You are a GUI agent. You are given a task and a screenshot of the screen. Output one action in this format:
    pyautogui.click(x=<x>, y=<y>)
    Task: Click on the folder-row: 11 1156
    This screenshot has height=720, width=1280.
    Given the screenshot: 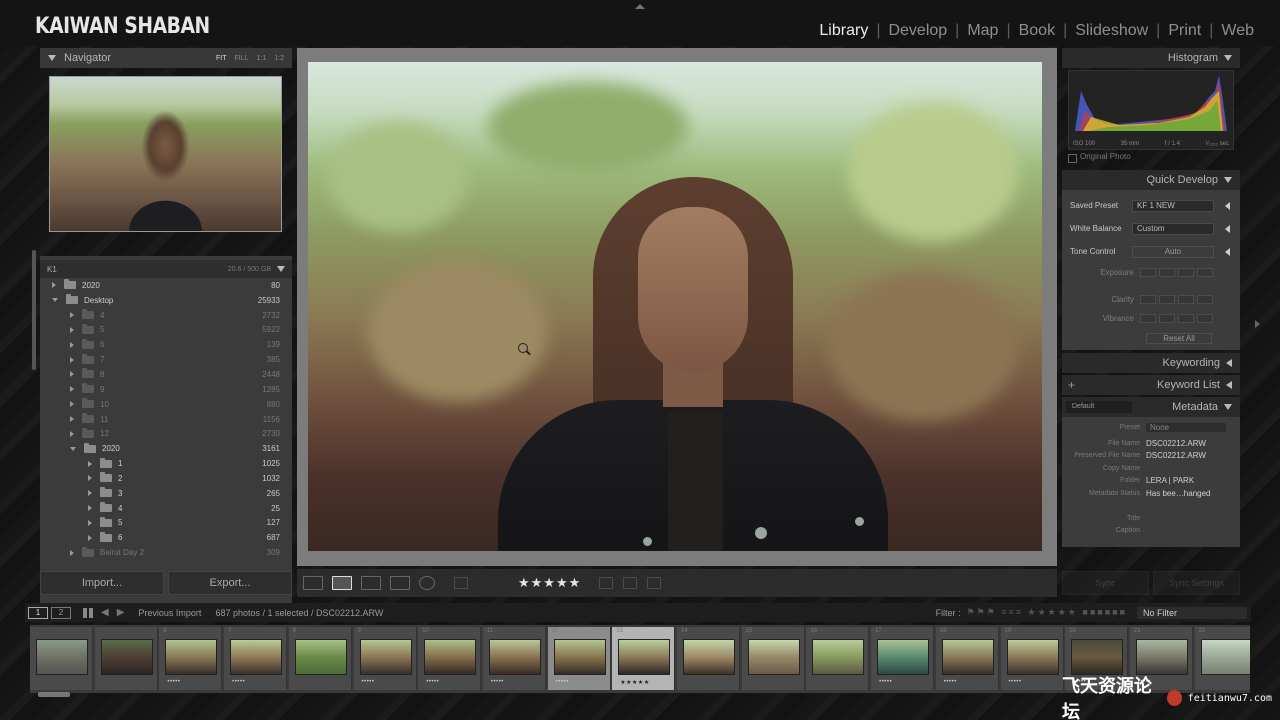 What is the action you would take?
    pyautogui.click(x=166, y=419)
    